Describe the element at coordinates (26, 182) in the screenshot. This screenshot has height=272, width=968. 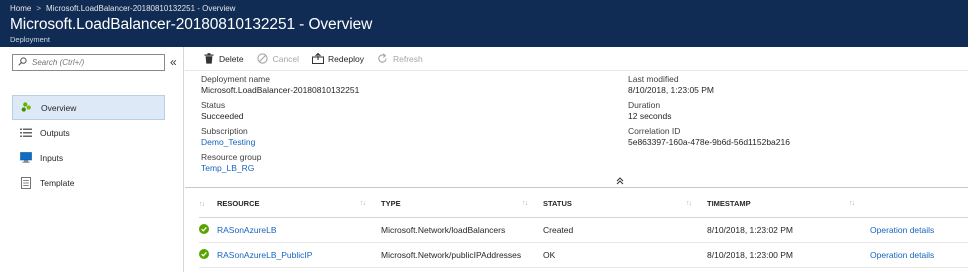
I see `template-icon` at that location.